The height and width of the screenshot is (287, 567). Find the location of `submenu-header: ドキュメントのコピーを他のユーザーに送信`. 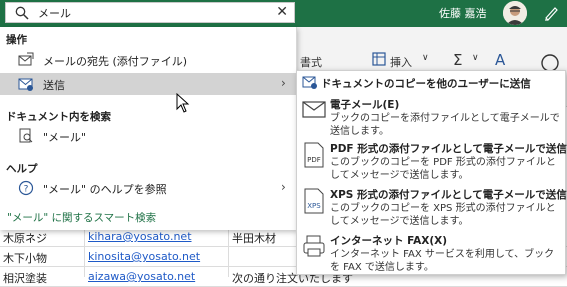

submenu-header: ドキュメントのコピーを他のユーザーに送信 is located at coordinates (431, 82).